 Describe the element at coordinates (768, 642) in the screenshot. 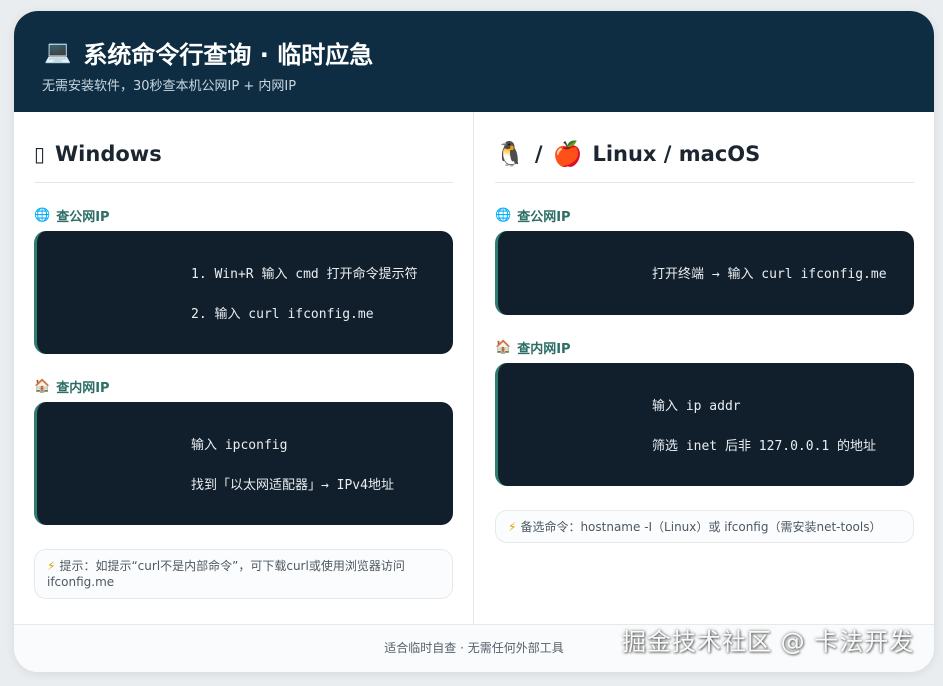

I see `watermark: 掘金技术社区 @ 卡法开发` at that location.